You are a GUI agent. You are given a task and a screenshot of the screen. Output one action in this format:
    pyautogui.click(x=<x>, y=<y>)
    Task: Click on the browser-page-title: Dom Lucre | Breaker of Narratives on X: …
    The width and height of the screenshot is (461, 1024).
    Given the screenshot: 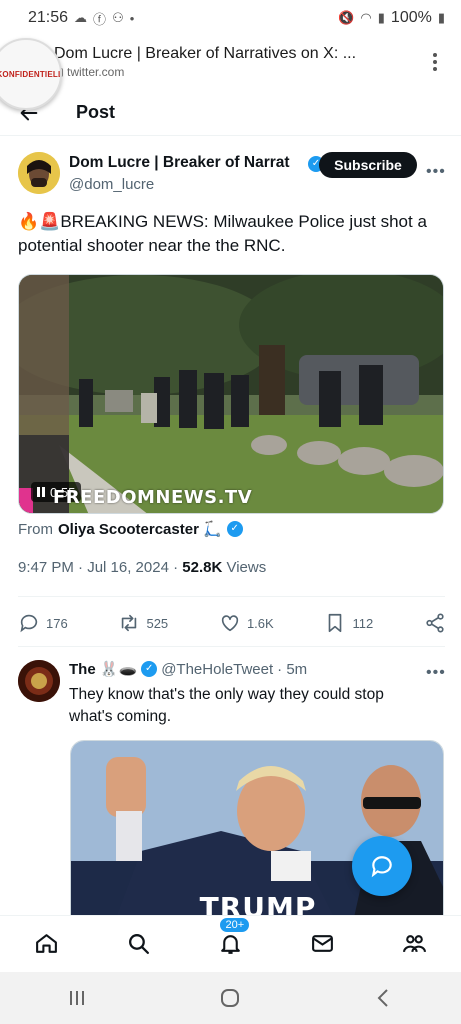 What is the action you would take?
    pyautogui.click(x=205, y=54)
    